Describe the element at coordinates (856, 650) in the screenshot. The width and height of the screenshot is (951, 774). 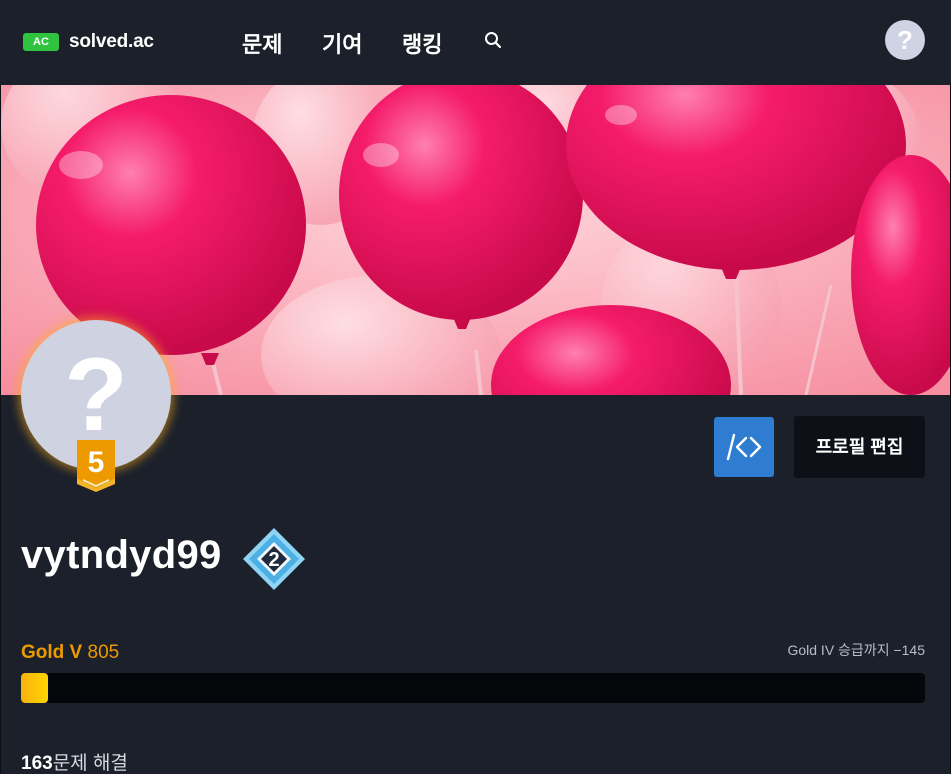
I see `next-tier-info: Gold IV 승급까지 −145` at that location.